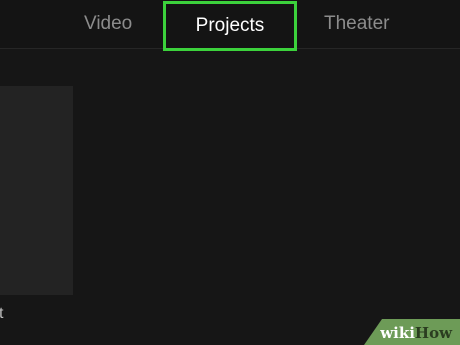 This screenshot has height=345, width=460. I want to click on tab-bar: Video Projects Theater, so click(230, 25).